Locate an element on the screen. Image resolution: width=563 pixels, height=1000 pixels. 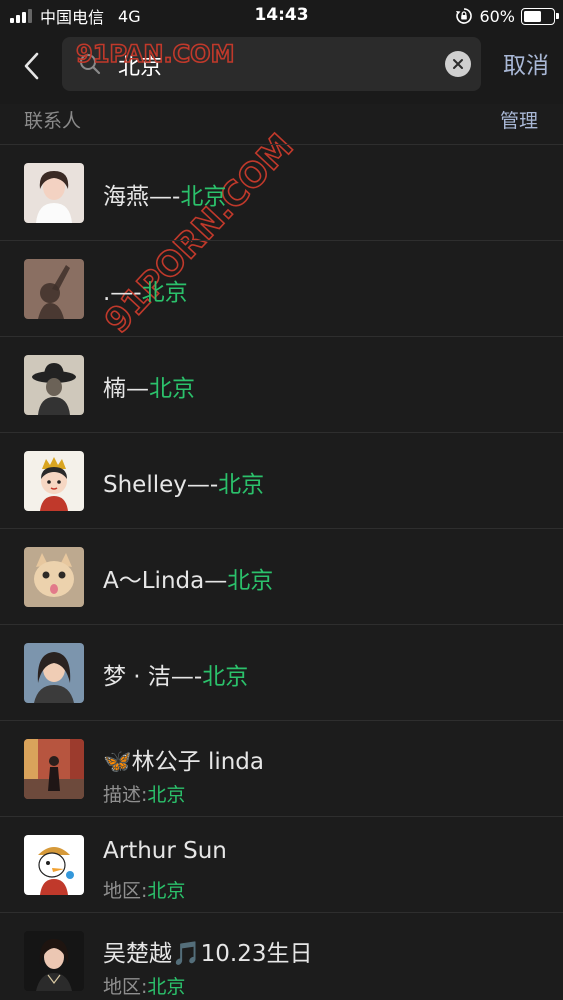
contact-row: Arthur Sun 地区:北京 is located at coordinates (281, 864).